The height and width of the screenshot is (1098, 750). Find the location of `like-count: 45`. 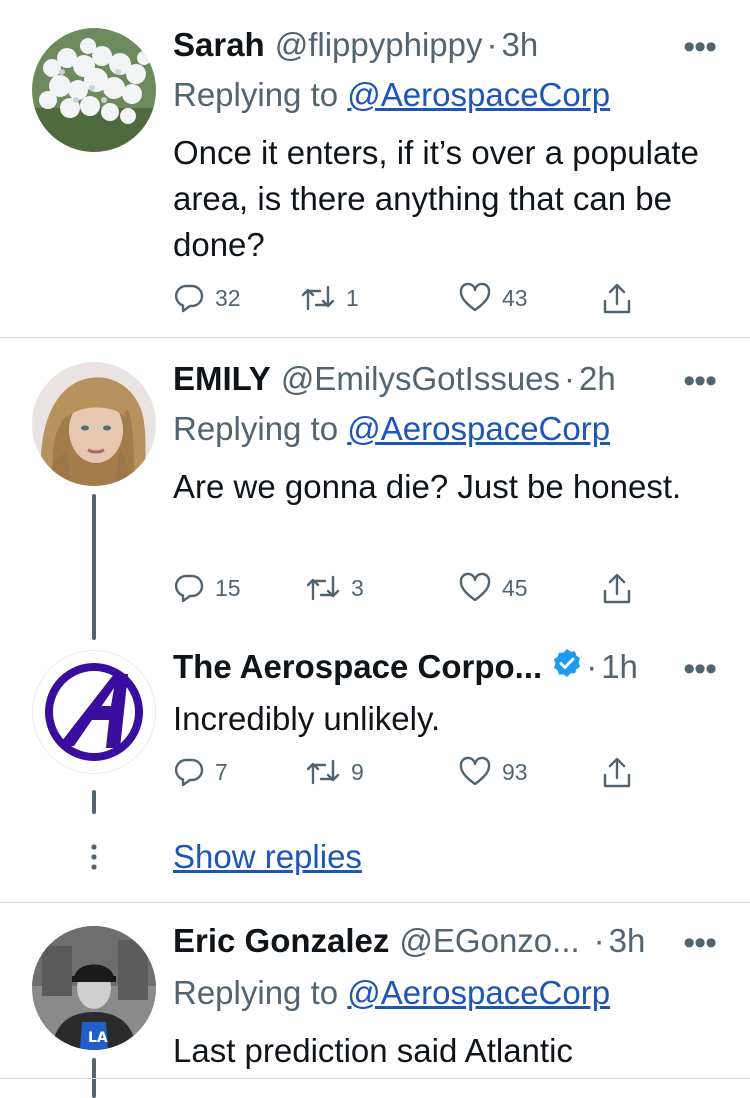

like-count: 45 is located at coordinates (515, 587).